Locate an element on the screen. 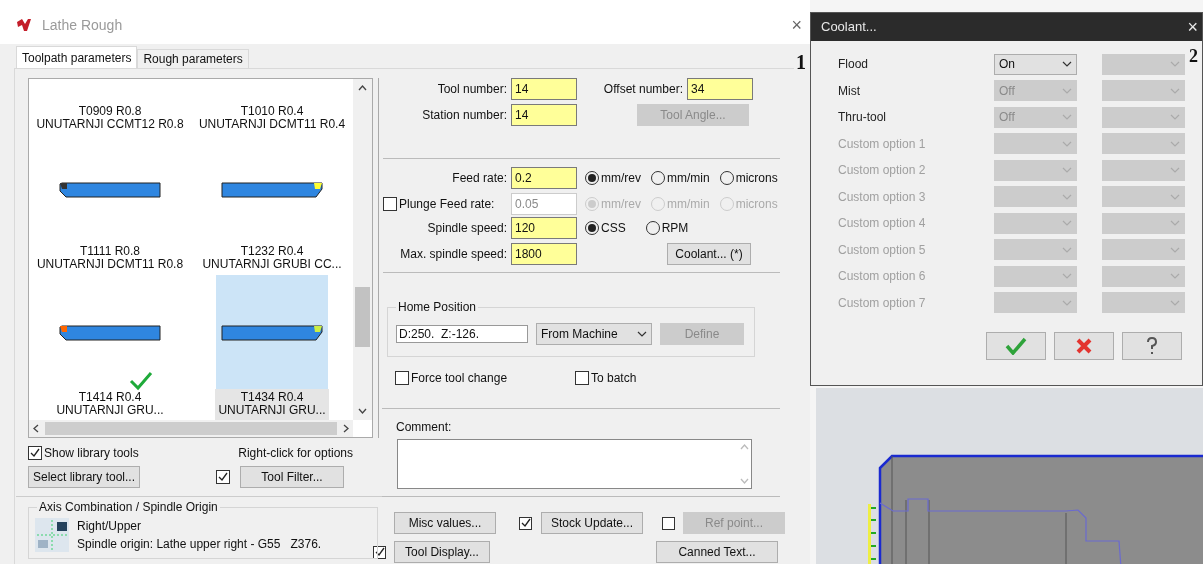  coolant-option-label: Flood is located at coordinates (854, 65).